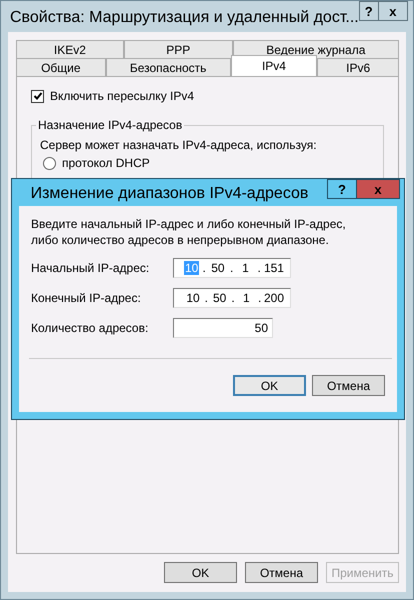  What do you see at coordinates (178, 49) in the screenshot?
I see `tab: PPP` at bounding box center [178, 49].